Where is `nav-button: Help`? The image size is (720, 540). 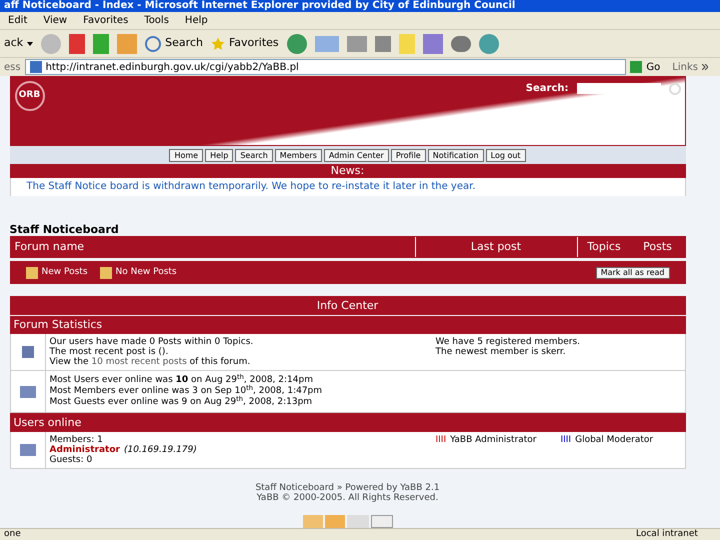
nav-button: Help is located at coordinates (219, 155).